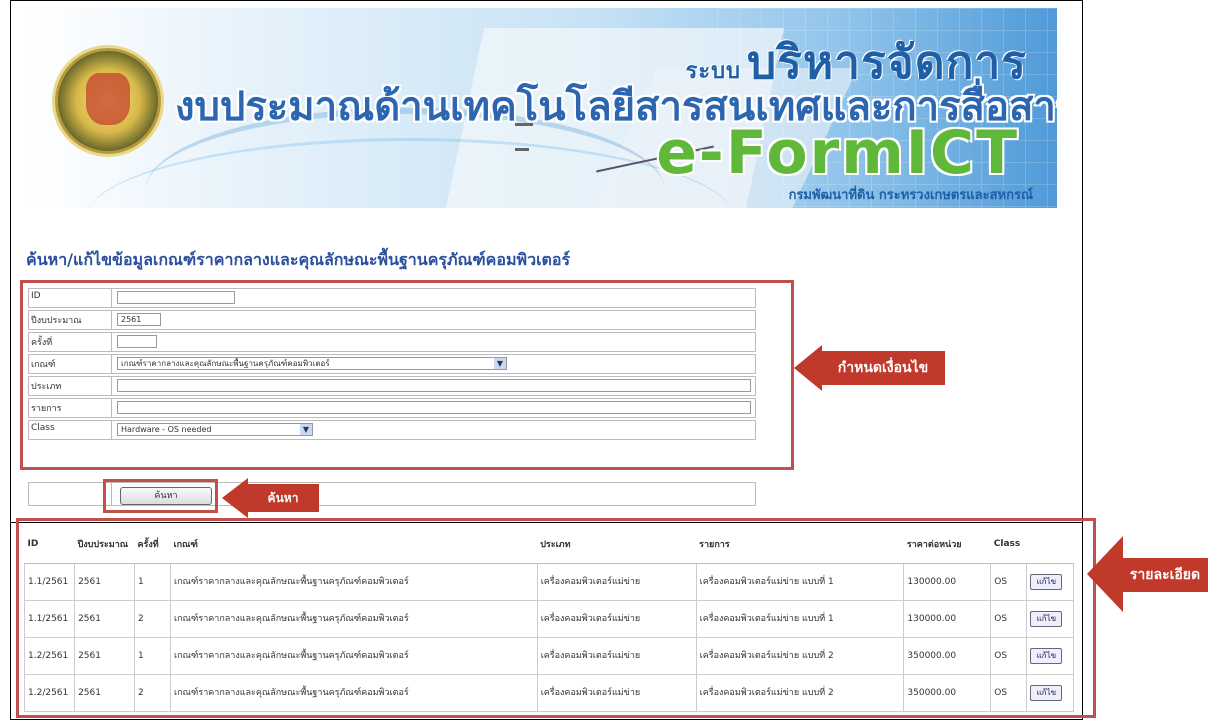  I want to click on col-header-round: ครั้งที่, so click(152, 544).